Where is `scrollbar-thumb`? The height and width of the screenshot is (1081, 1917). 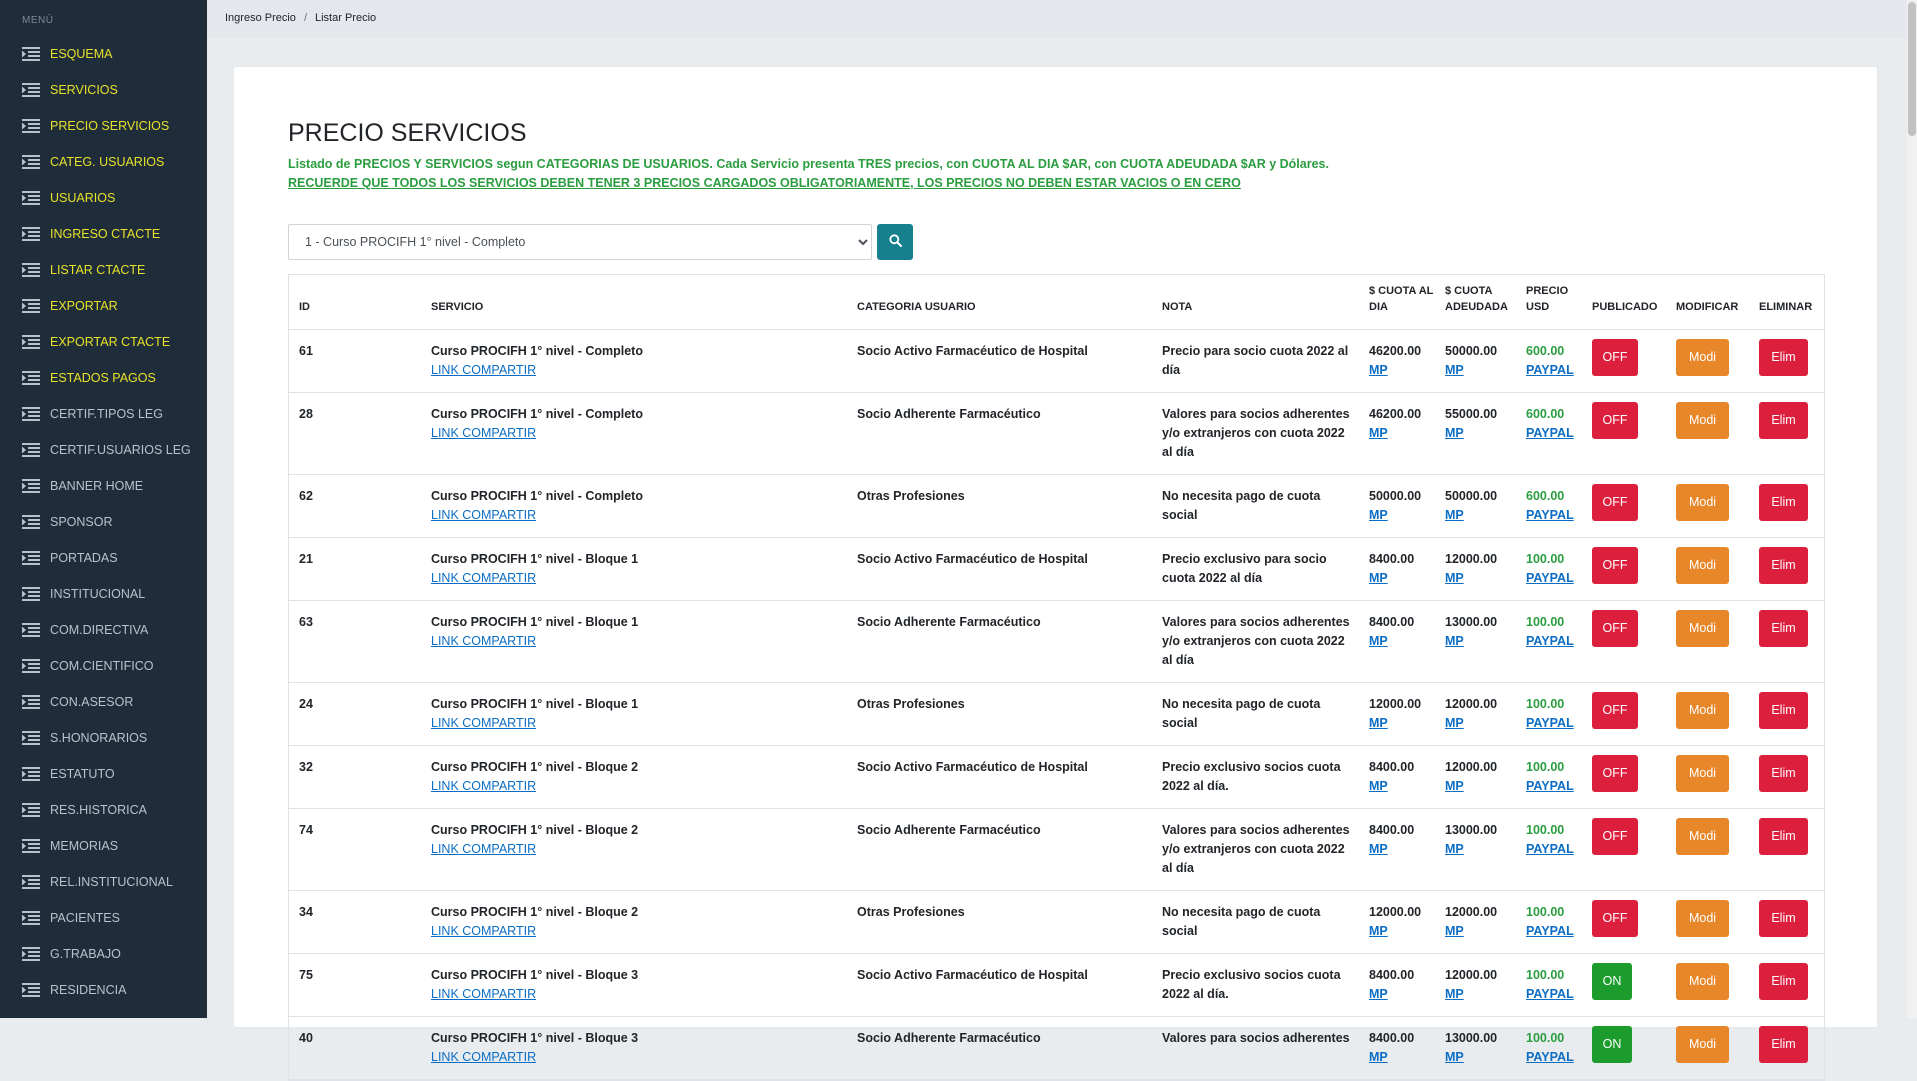
scrollbar-thumb is located at coordinates (1912, 69).